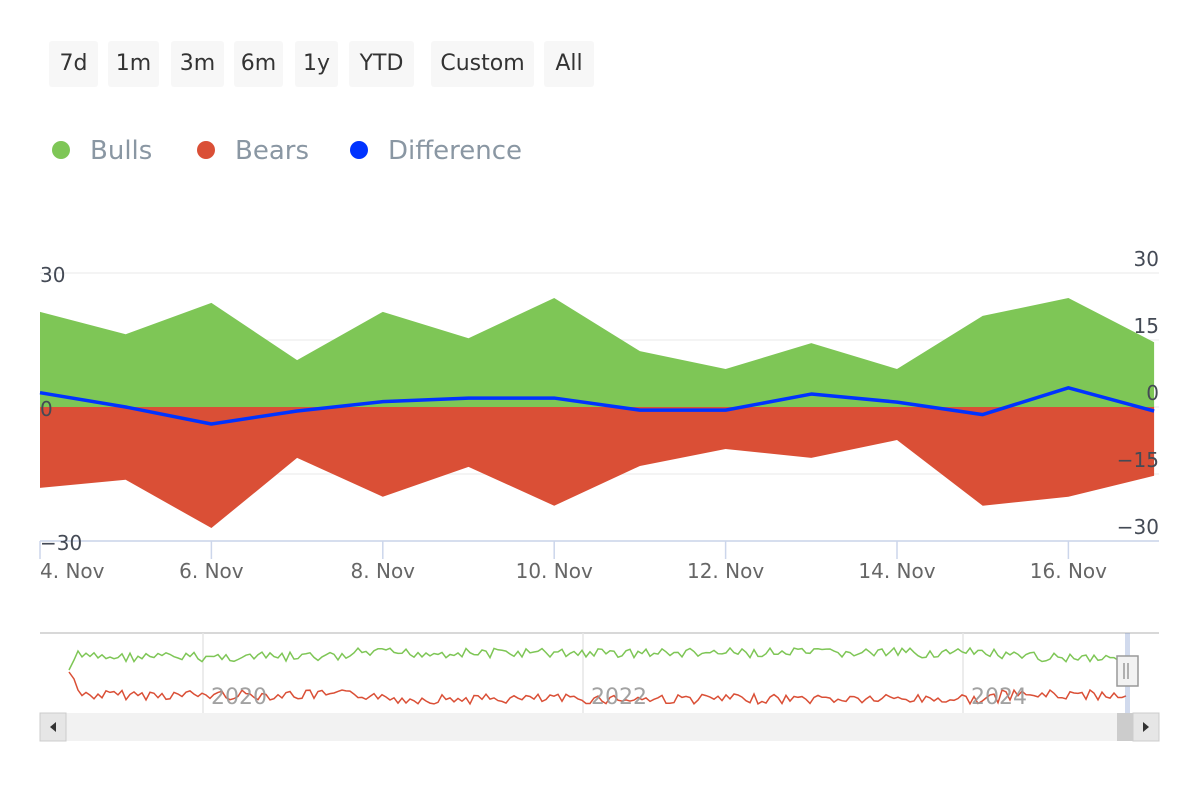 Image resolution: width=1200 pixels, height=800 pixels. What do you see at coordinates (1138, 460) in the screenshot?
I see `right-y-tick-label: −15` at bounding box center [1138, 460].